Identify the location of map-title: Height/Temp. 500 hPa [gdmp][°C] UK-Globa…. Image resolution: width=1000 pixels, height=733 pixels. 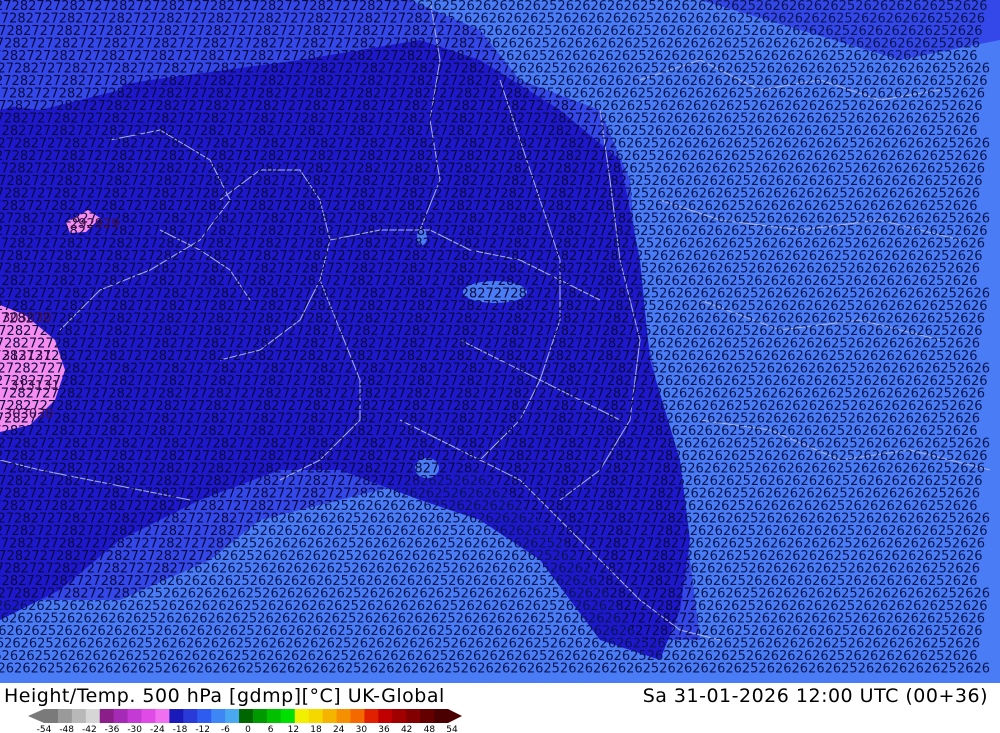
(224, 696).